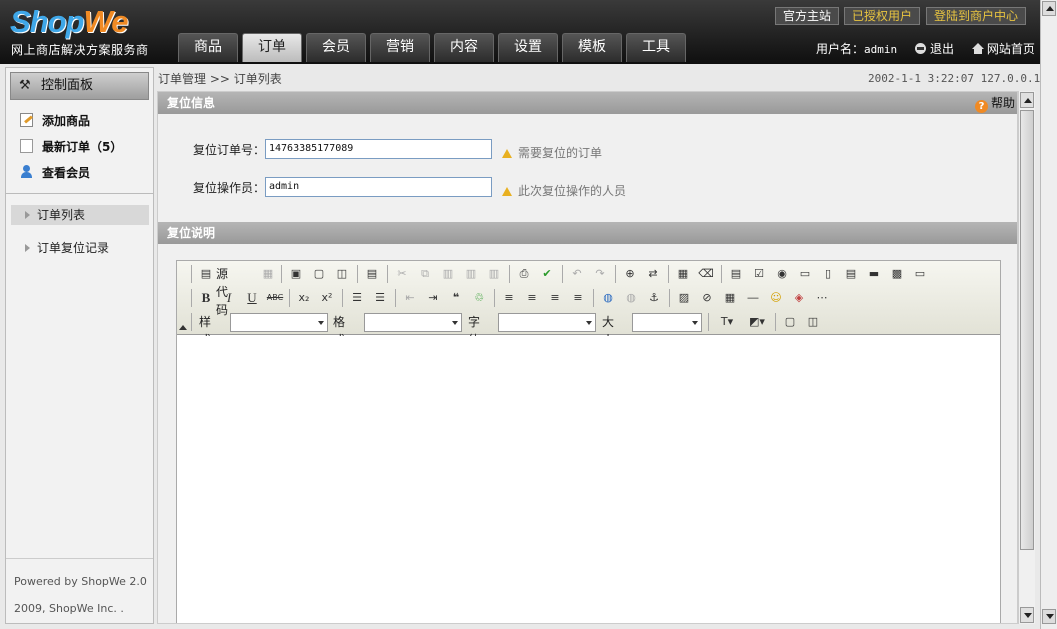 This screenshot has width=1057, height=629. Describe the element at coordinates (882, 16) in the screenshot. I see `licensed-users-link: 已授权用户` at that location.